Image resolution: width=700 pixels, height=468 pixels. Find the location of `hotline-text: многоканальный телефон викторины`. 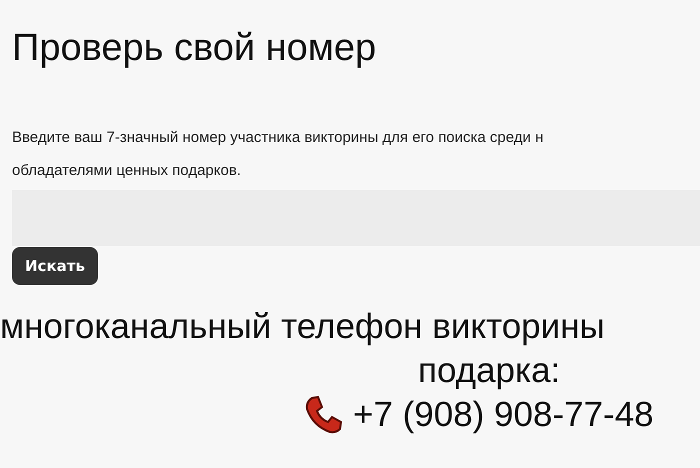

hotline-text: многоканальный телефон викторины is located at coordinates (303, 327).